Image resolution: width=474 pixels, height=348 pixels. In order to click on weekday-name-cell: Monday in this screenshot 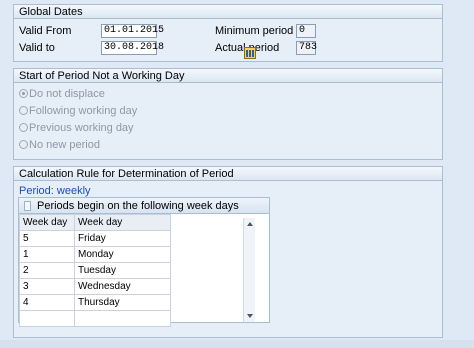, I will do `click(122, 254)`.